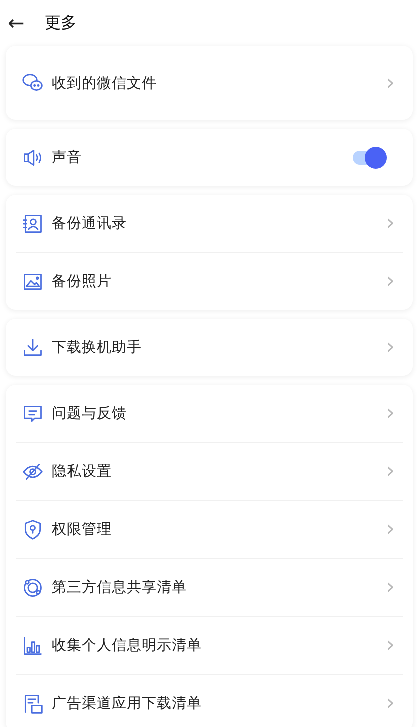 The height and width of the screenshot is (727, 419). Describe the element at coordinates (97, 347) in the screenshot. I see `row-label: 下载换机助手` at that location.